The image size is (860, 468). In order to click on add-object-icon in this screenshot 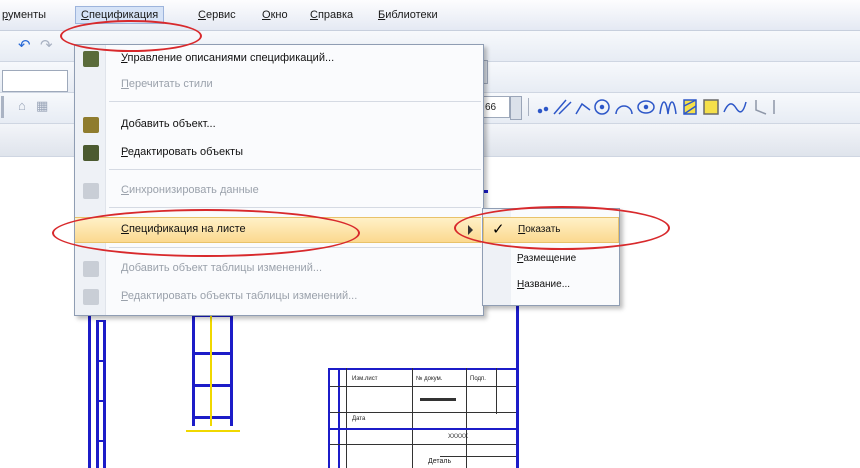, I will do `click(91, 125)`.